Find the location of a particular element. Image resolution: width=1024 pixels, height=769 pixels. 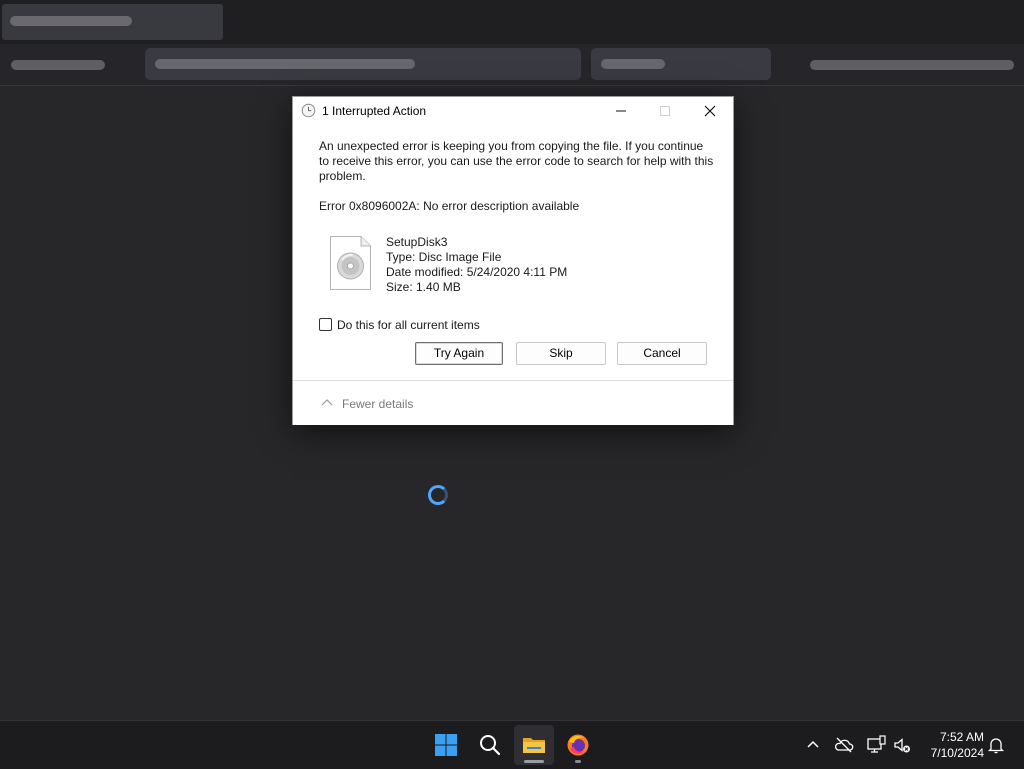

firefox-button is located at coordinates (578, 745).